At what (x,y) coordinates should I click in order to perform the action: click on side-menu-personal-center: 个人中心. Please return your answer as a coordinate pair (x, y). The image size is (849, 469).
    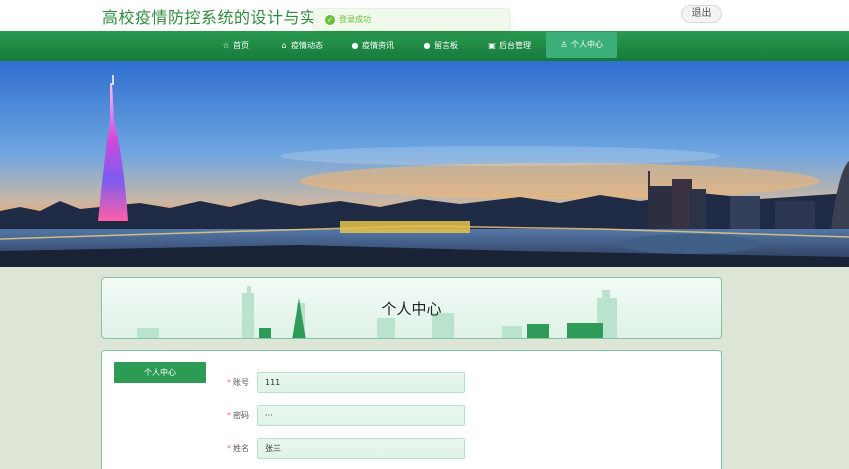
    Looking at the image, I should click on (160, 372).